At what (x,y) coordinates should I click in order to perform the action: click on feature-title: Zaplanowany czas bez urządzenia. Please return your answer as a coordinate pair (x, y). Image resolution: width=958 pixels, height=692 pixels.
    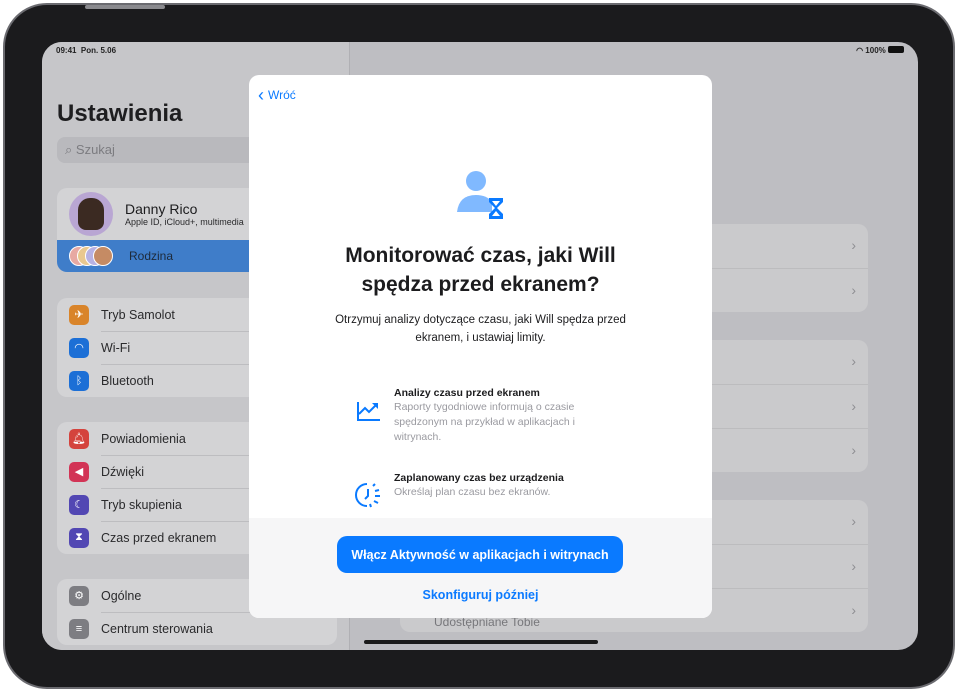
    Looking at the image, I should click on (479, 478).